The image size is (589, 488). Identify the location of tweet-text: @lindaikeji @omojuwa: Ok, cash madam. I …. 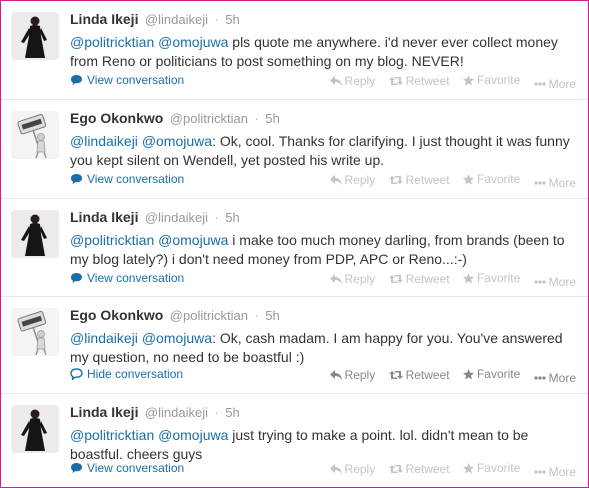
(325, 348).